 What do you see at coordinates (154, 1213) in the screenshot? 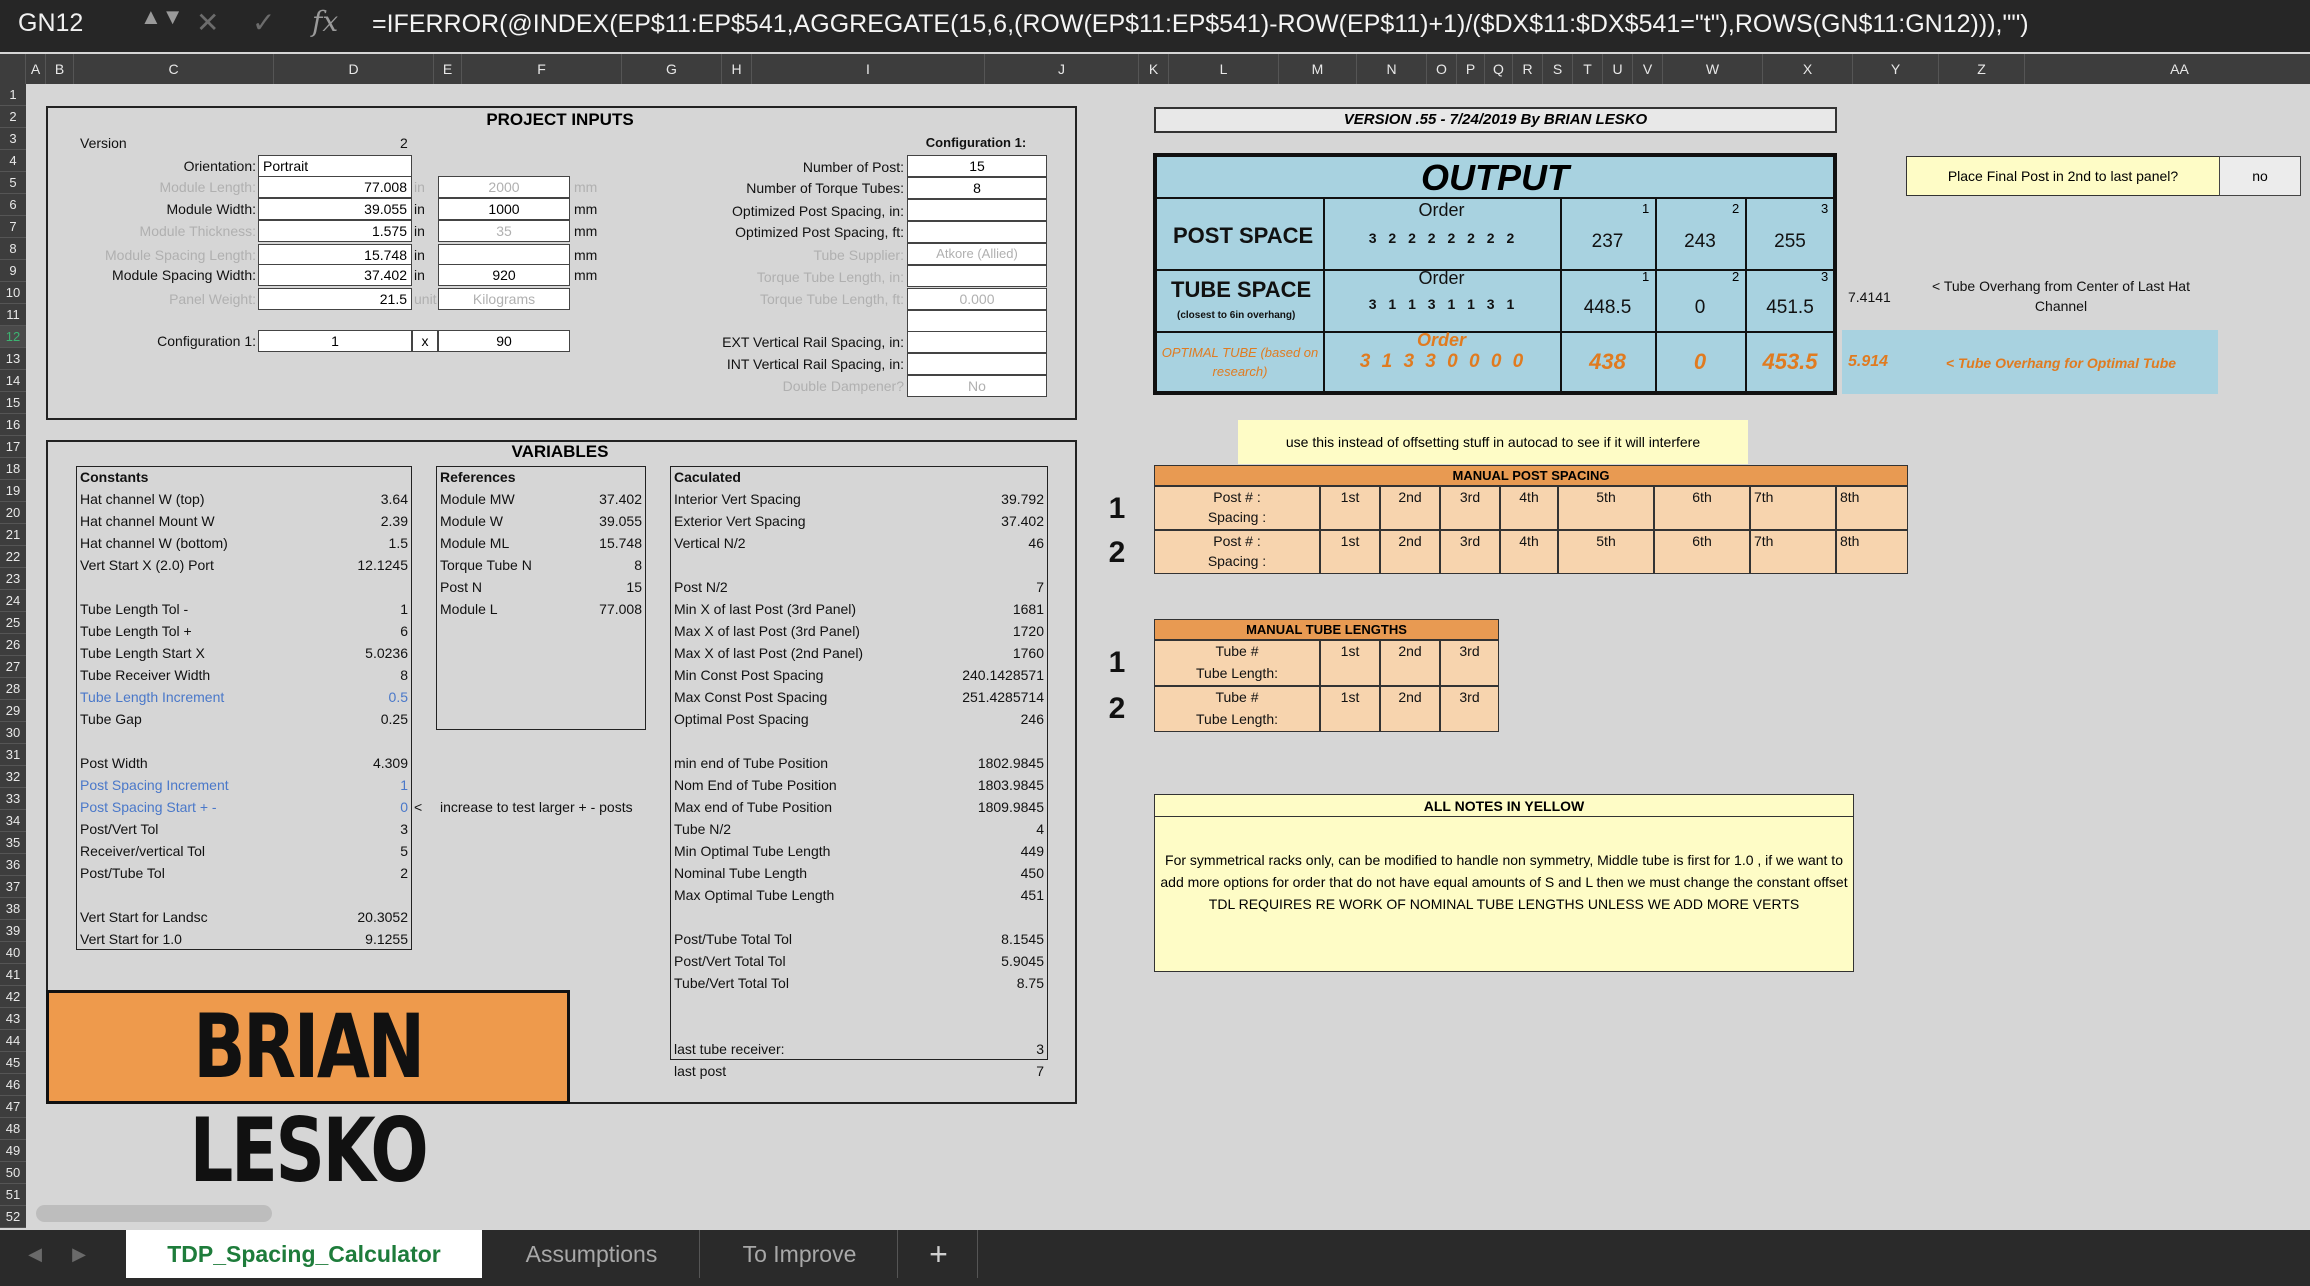
I see `horizontal-scrollbar` at bounding box center [154, 1213].